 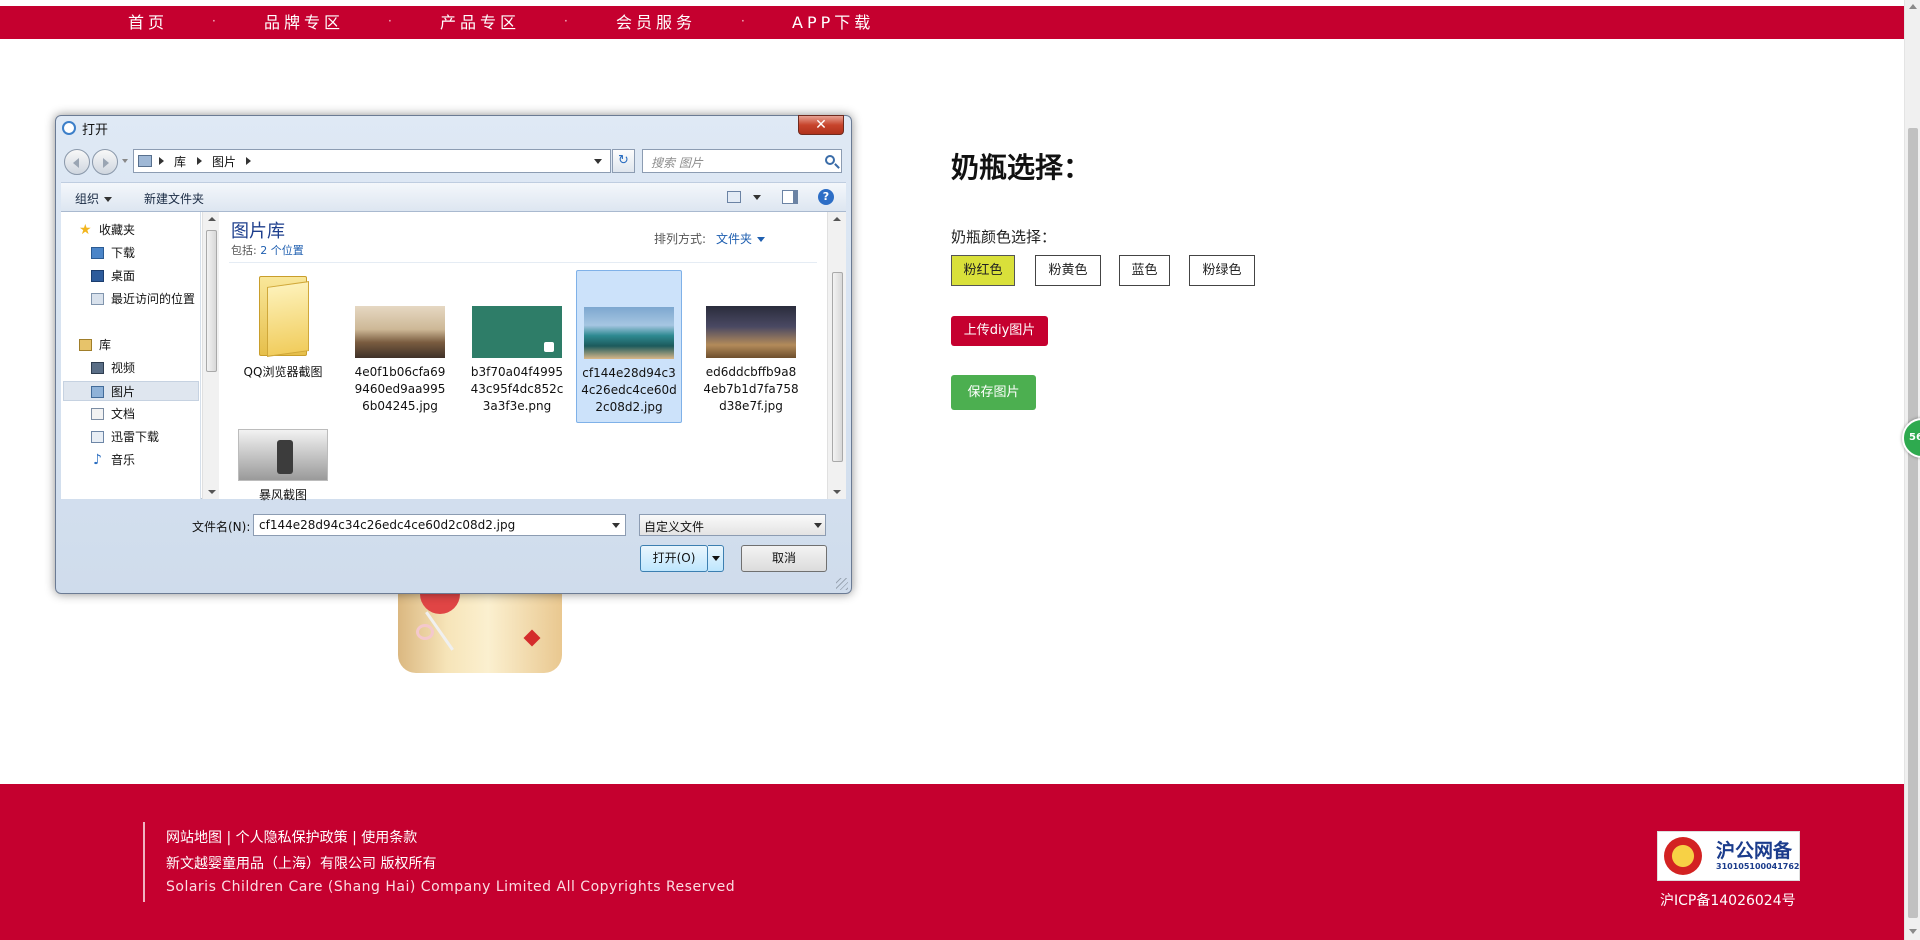 I want to click on open-button: 打开(O), so click(x=674, y=558).